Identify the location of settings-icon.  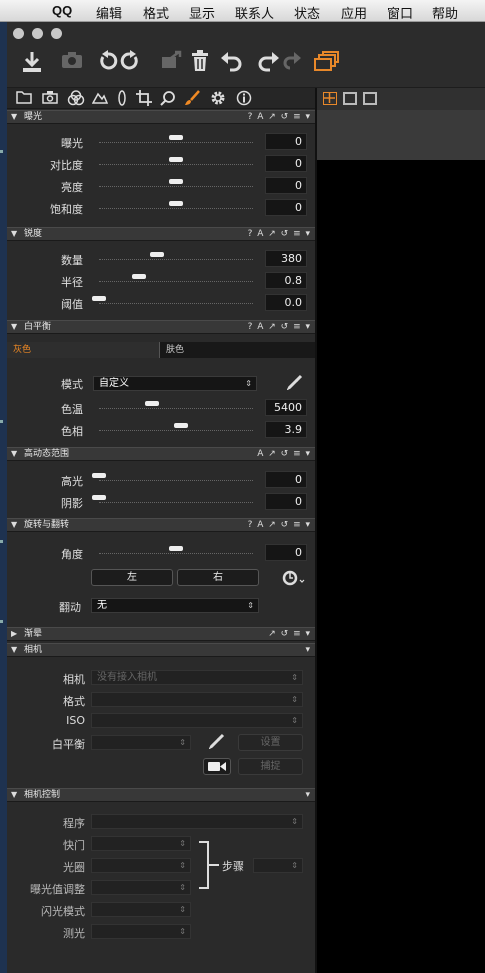
(218, 98).